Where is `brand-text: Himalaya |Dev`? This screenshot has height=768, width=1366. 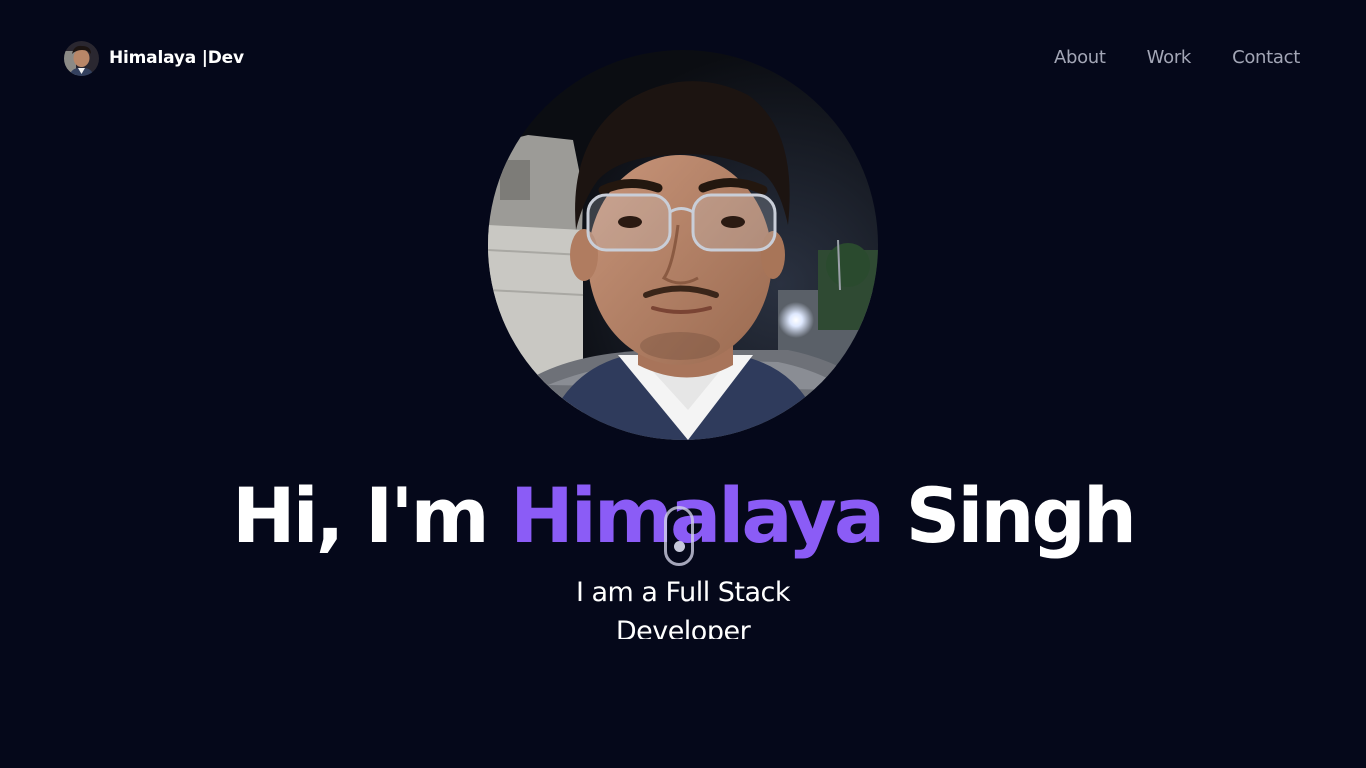
brand-text: Himalaya |Dev is located at coordinates (176, 58).